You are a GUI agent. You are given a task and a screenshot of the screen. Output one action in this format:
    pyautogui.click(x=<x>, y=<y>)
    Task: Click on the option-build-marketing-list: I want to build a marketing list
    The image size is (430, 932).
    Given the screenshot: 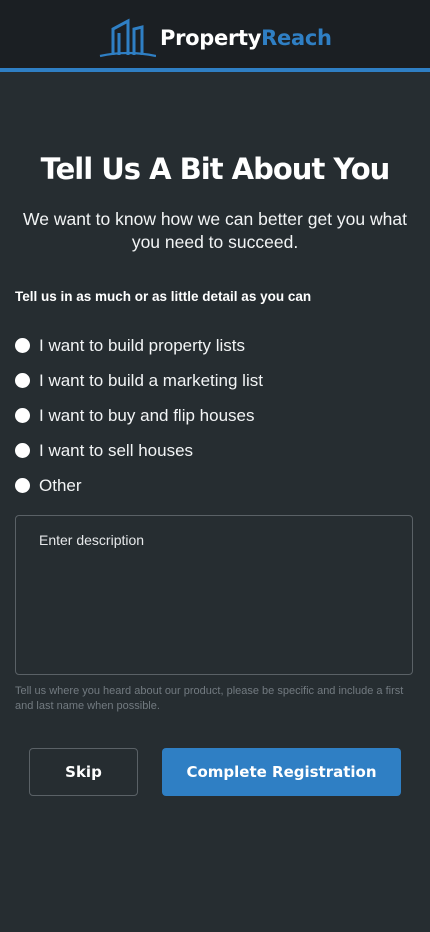 What is the action you would take?
    pyautogui.click(x=215, y=380)
    